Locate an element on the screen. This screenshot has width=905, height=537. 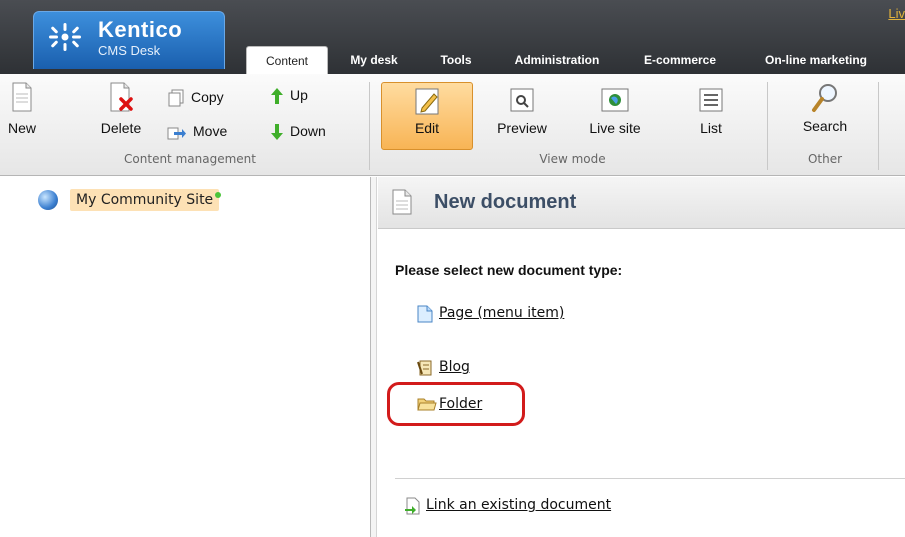
list-button: List is located at coordinates (711, 111).